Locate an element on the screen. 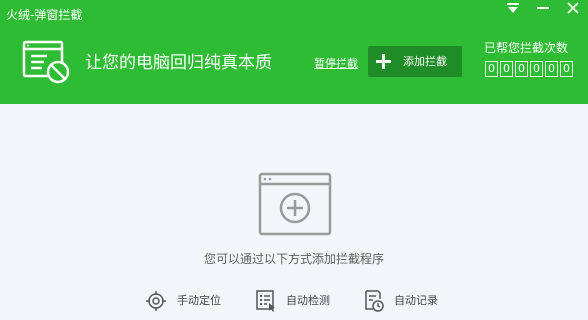 This screenshot has height=320, width=588. close-icon is located at coordinates (573, 8).